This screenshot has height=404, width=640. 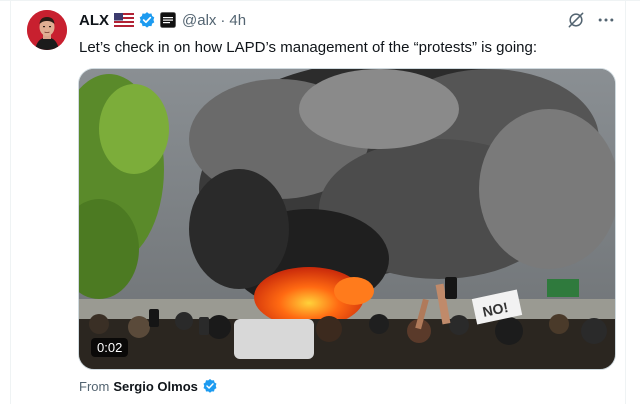 I want to click on us-flag-icon, so click(x=124, y=20).